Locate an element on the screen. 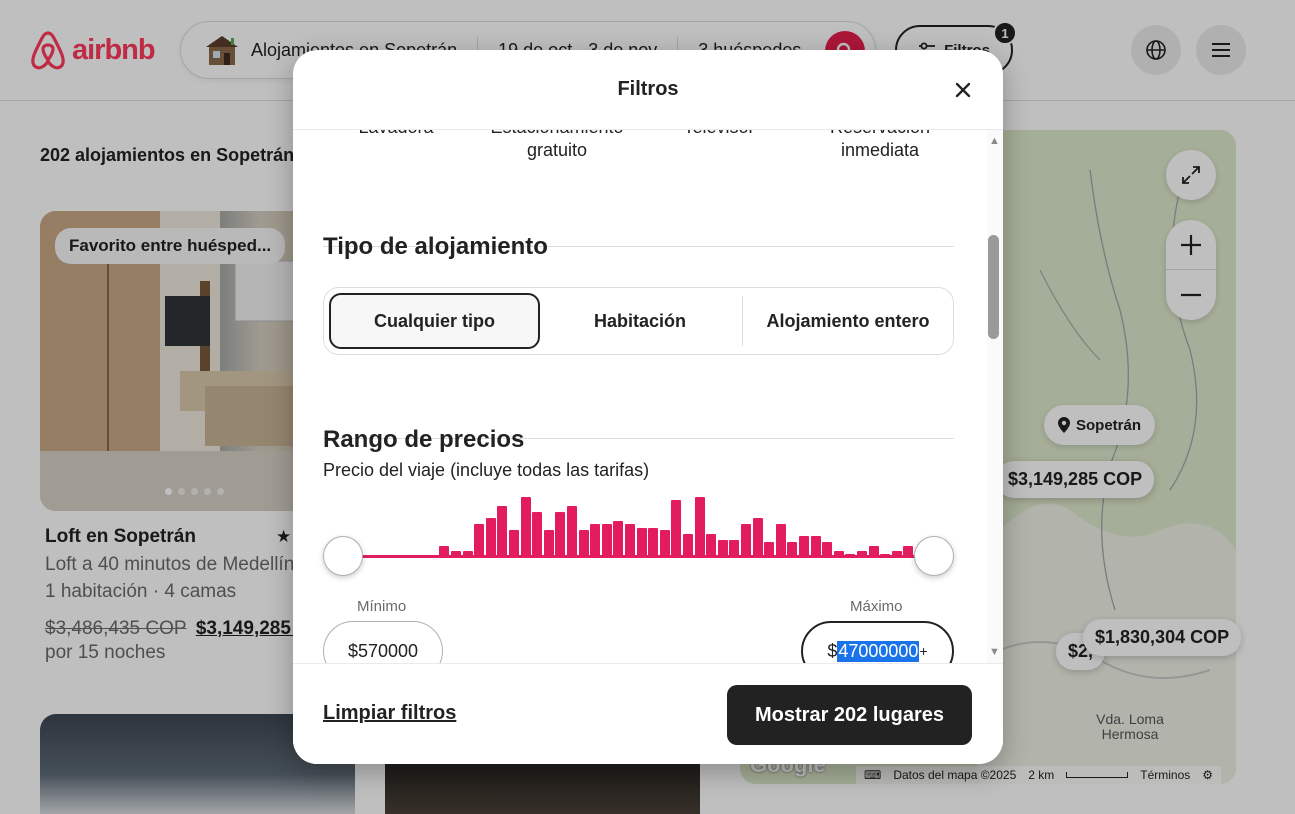 The height and width of the screenshot is (814, 1295). max-price-label: Máximo is located at coordinates (876, 606).